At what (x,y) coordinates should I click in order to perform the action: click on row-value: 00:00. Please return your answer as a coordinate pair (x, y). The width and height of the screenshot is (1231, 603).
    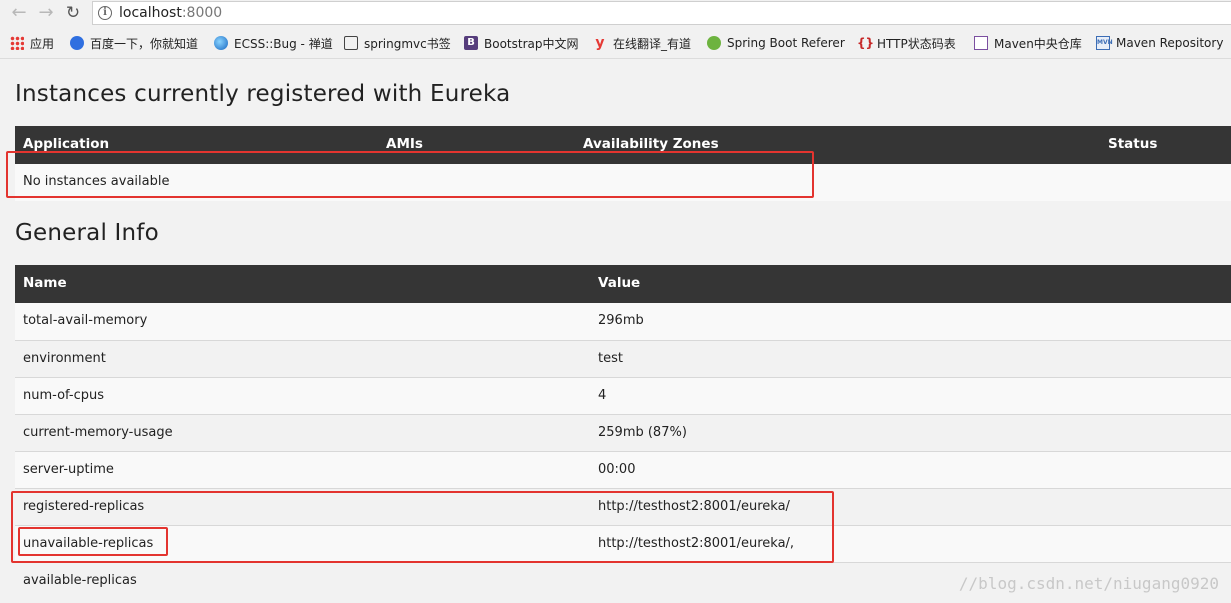
    Looking at the image, I should click on (617, 469).